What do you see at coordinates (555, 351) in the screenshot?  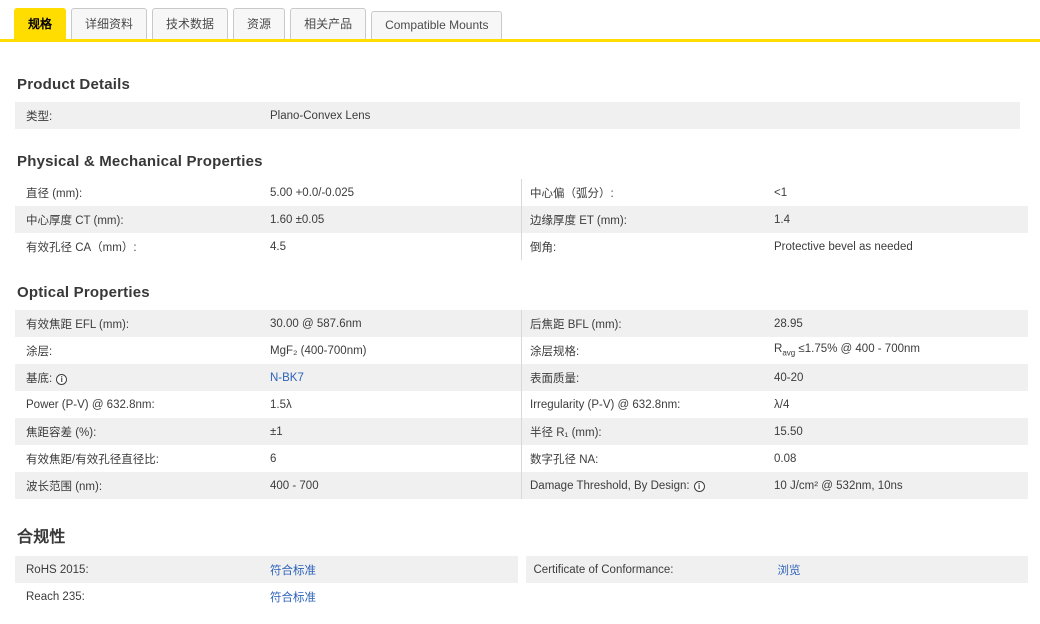 I see `spec-label-text: 涂层规格:` at bounding box center [555, 351].